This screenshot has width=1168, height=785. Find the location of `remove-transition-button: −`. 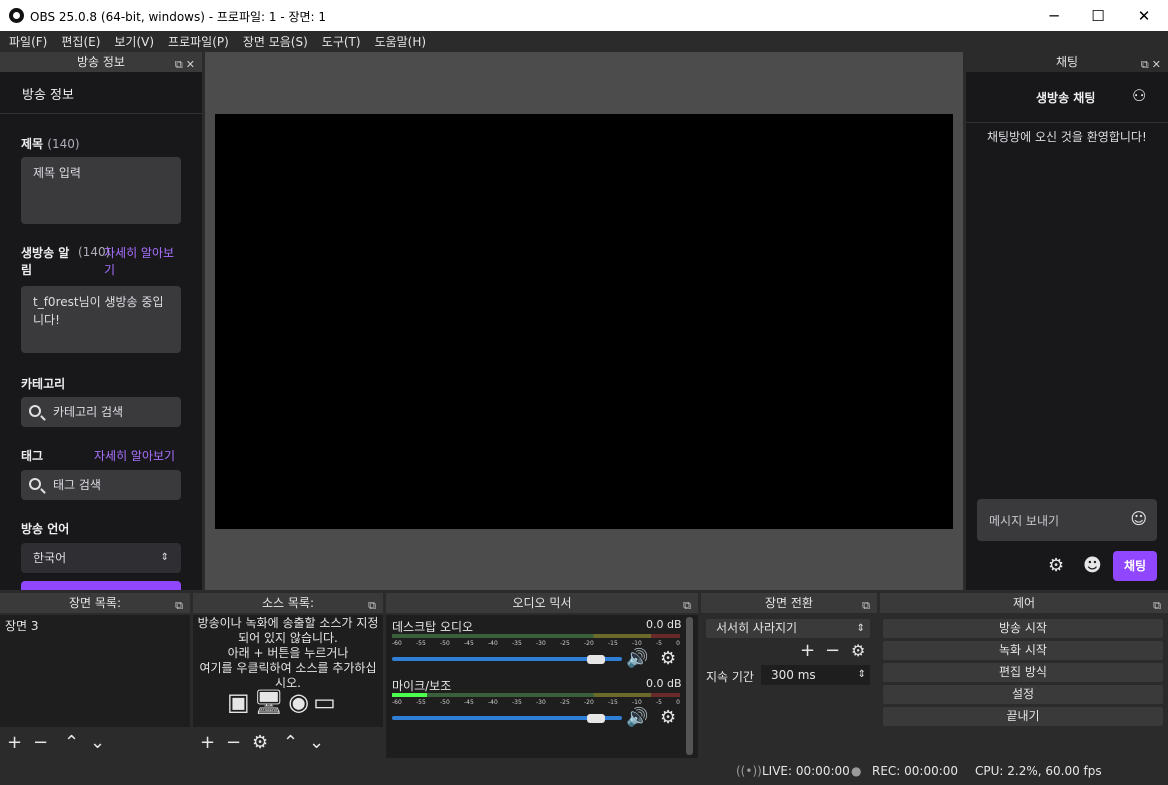

remove-transition-button: − is located at coordinates (832, 651).